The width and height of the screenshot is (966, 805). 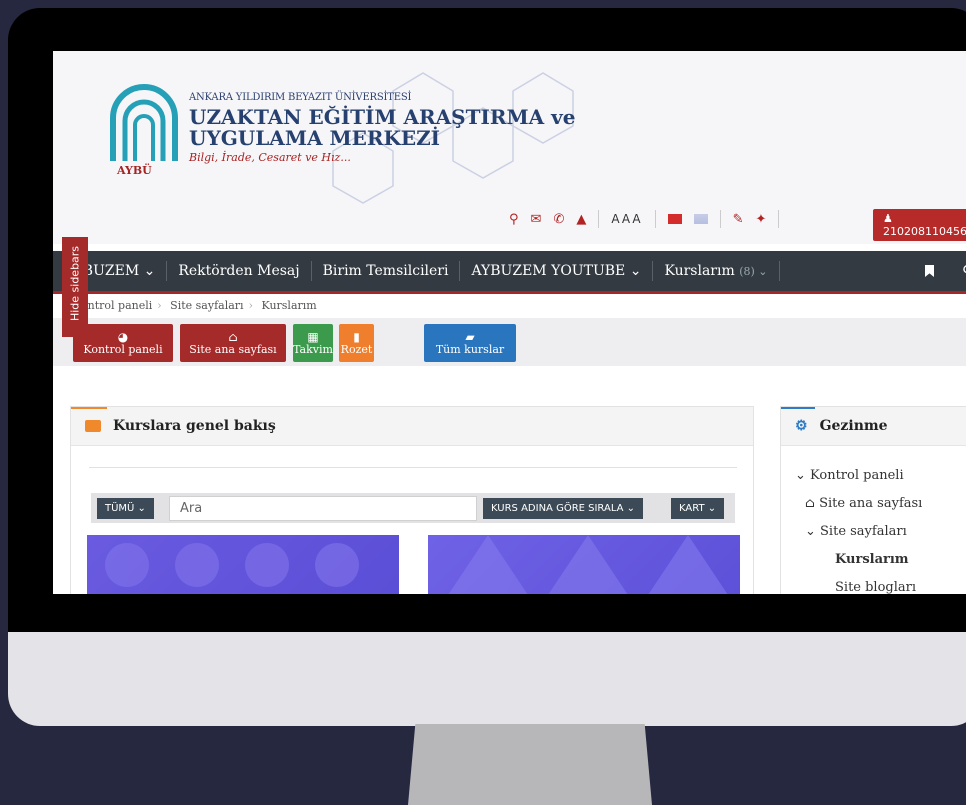 I want to click on quick-kontrol-paneli: ◕ Kontrol paneli, so click(x=123, y=343).